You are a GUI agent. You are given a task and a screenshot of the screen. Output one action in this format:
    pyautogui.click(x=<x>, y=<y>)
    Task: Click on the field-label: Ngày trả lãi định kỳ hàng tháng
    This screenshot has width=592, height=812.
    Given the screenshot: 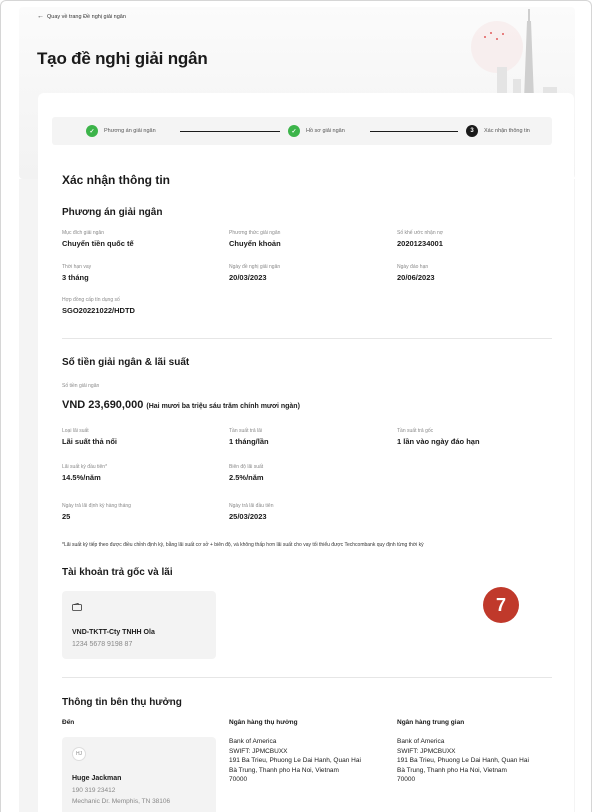 What is the action you would take?
    pyautogui.click(x=96, y=506)
    